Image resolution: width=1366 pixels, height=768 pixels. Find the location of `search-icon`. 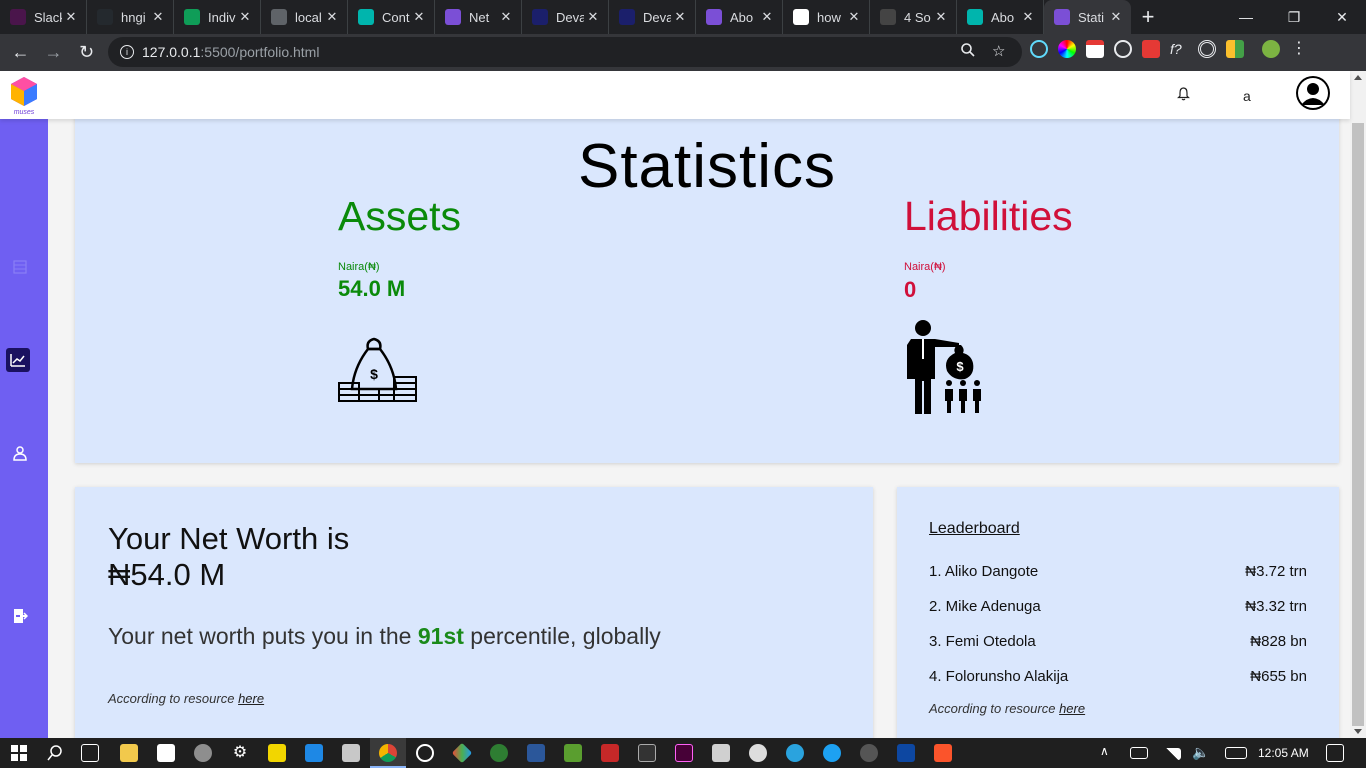

search-icon is located at coordinates (55, 753).